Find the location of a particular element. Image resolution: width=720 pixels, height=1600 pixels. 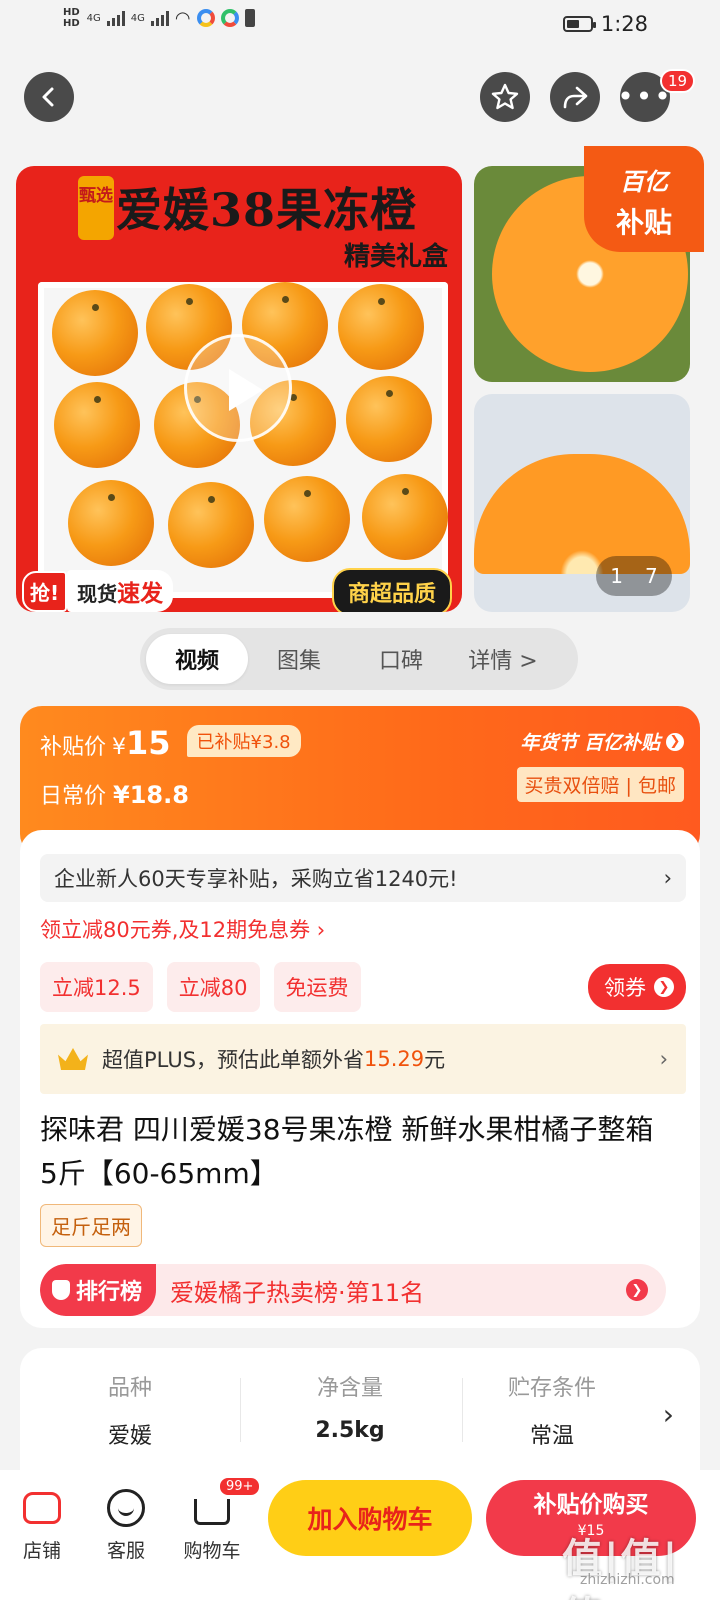

program-label: 年货节 百亿补贴 is located at coordinates (590, 743).